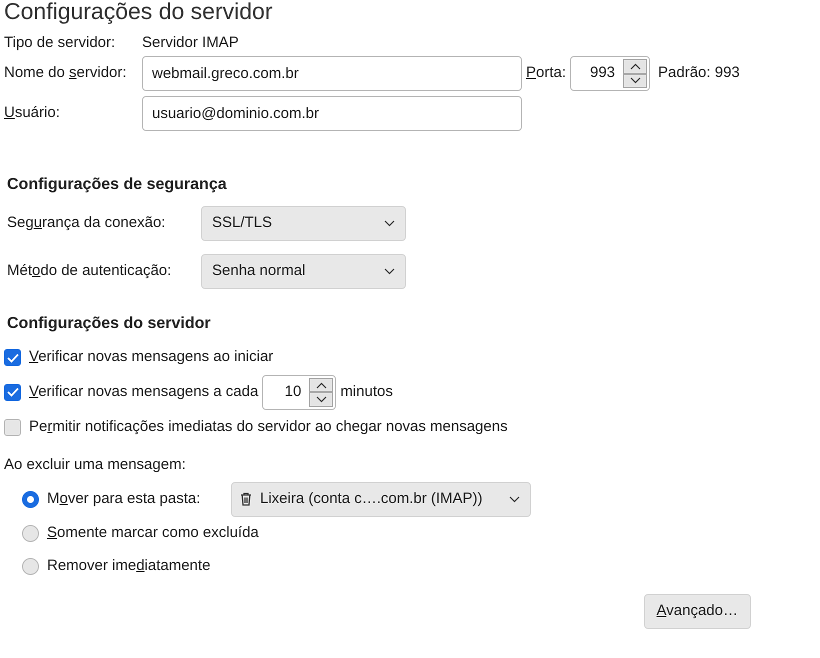  What do you see at coordinates (303, 272) in the screenshot?
I see `dropdown: Senha normal` at bounding box center [303, 272].